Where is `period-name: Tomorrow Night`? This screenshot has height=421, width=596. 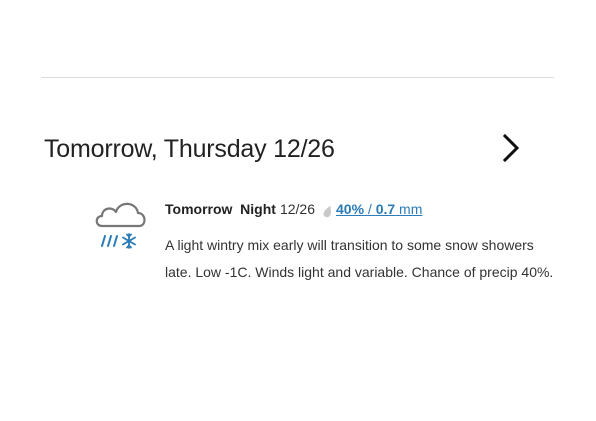 period-name: Tomorrow Night is located at coordinates (220, 209).